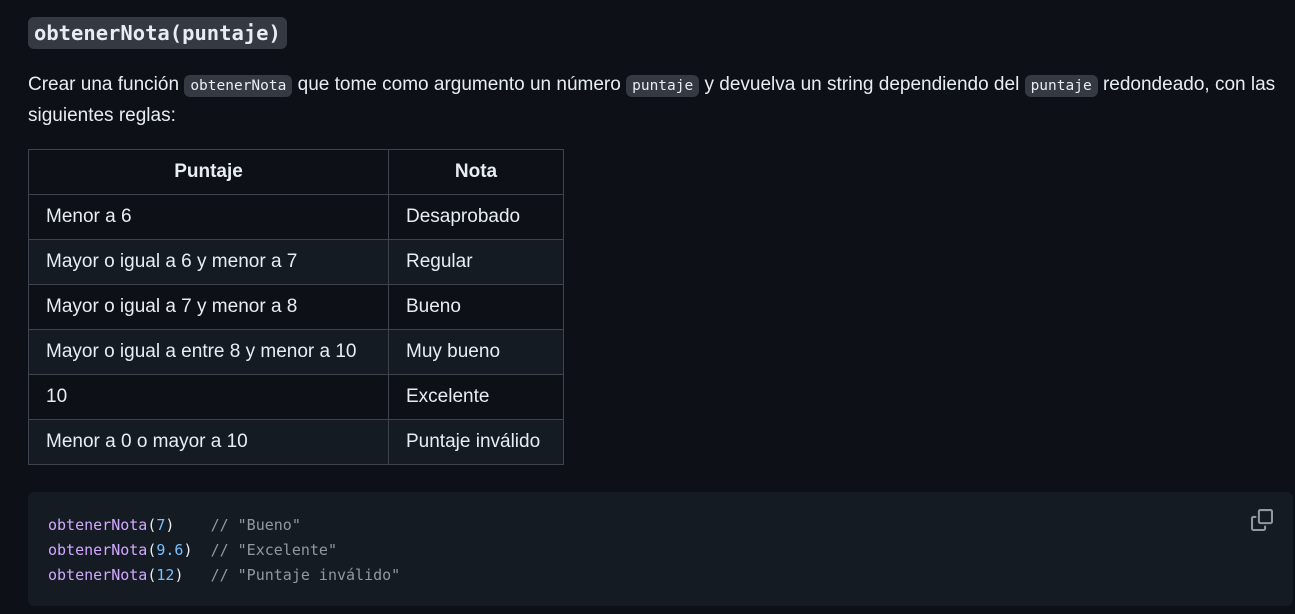 The height and width of the screenshot is (614, 1295). Describe the element at coordinates (476, 397) in the screenshot. I see `nota-cell: Excelente` at that location.